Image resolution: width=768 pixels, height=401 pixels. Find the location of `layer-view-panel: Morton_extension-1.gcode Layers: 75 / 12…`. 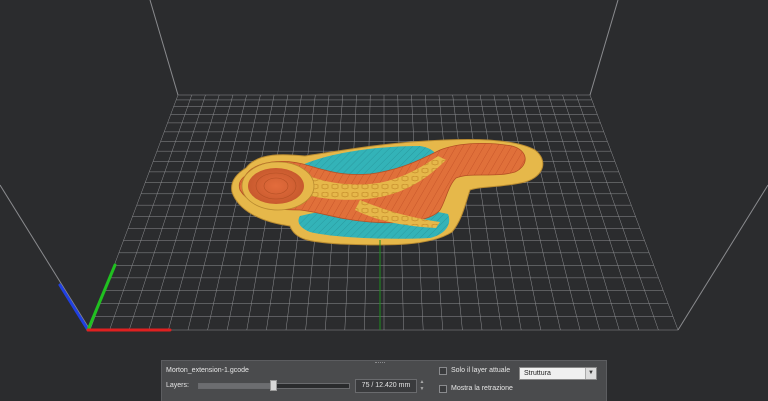

layer-view-panel: Morton_extension-1.gcode Layers: 75 / 12… is located at coordinates (384, 380).